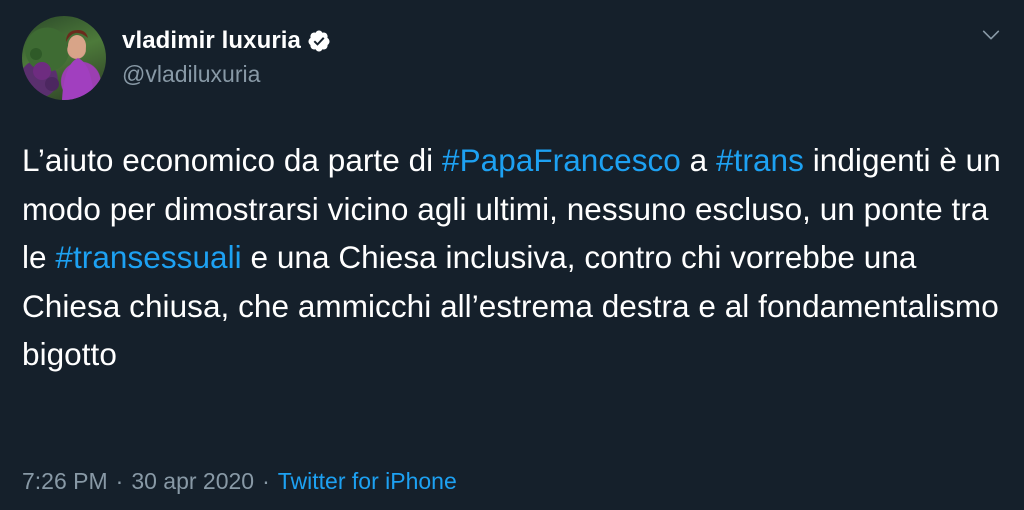 The height and width of the screenshot is (510, 1024). I want to click on tweet-date: 30 apr 2020, so click(192, 481).